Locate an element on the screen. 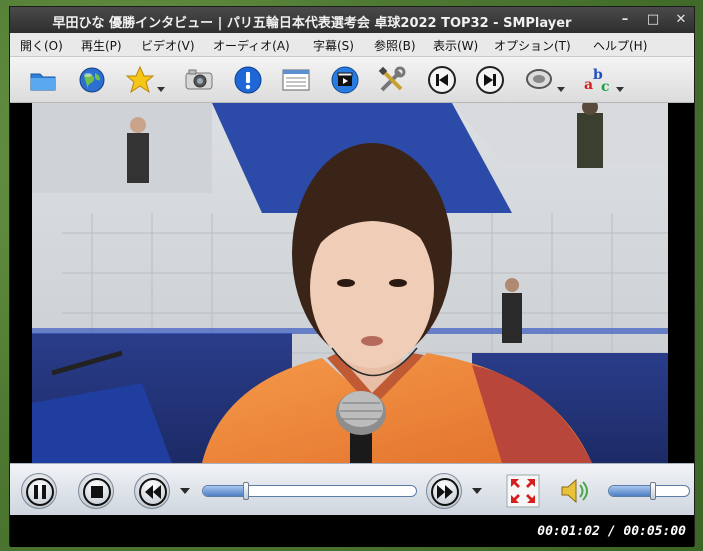 Image resolution: width=703 pixels, height=551 pixels. main-toolbar: a b c is located at coordinates (352, 80).